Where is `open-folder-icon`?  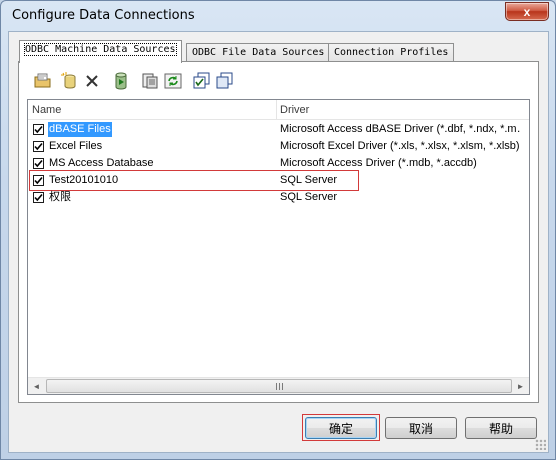
open-folder-icon is located at coordinates (43, 81).